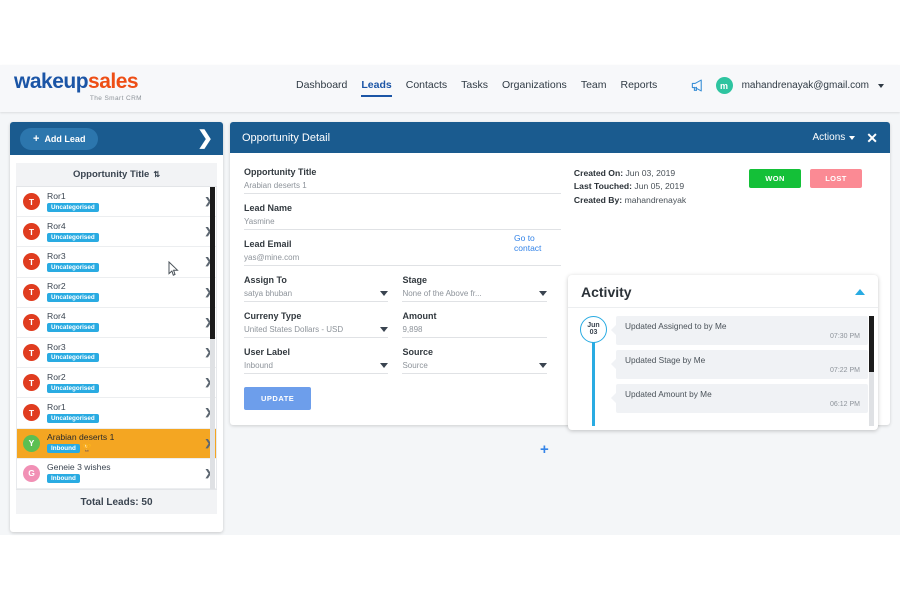  I want to click on lost-button: LOST, so click(836, 178).